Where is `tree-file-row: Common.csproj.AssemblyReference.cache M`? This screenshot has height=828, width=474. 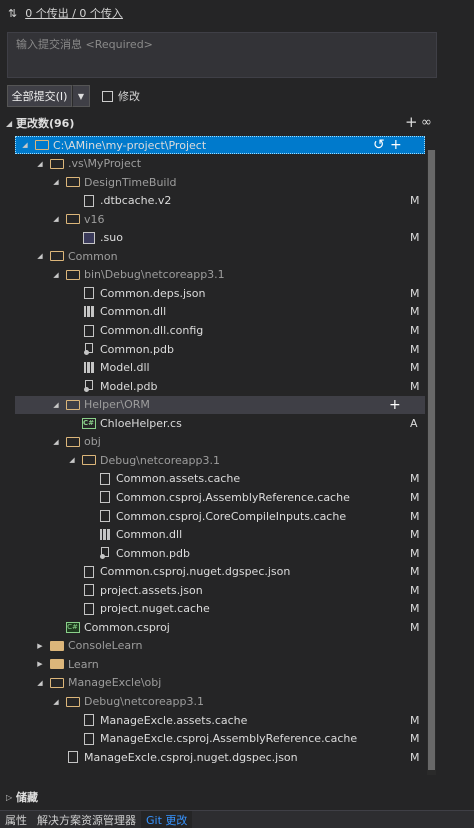
tree-file-row: Common.csproj.AssemblyReference.cache M is located at coordinates (220, 497).